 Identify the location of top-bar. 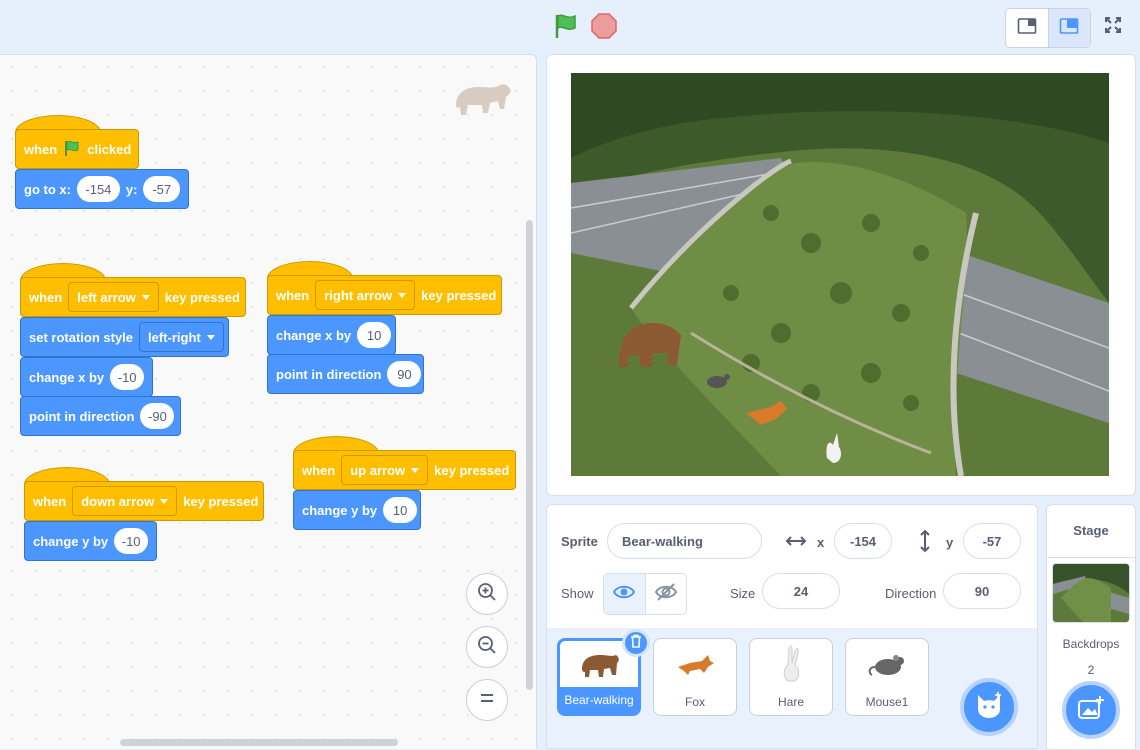
(570, 27).